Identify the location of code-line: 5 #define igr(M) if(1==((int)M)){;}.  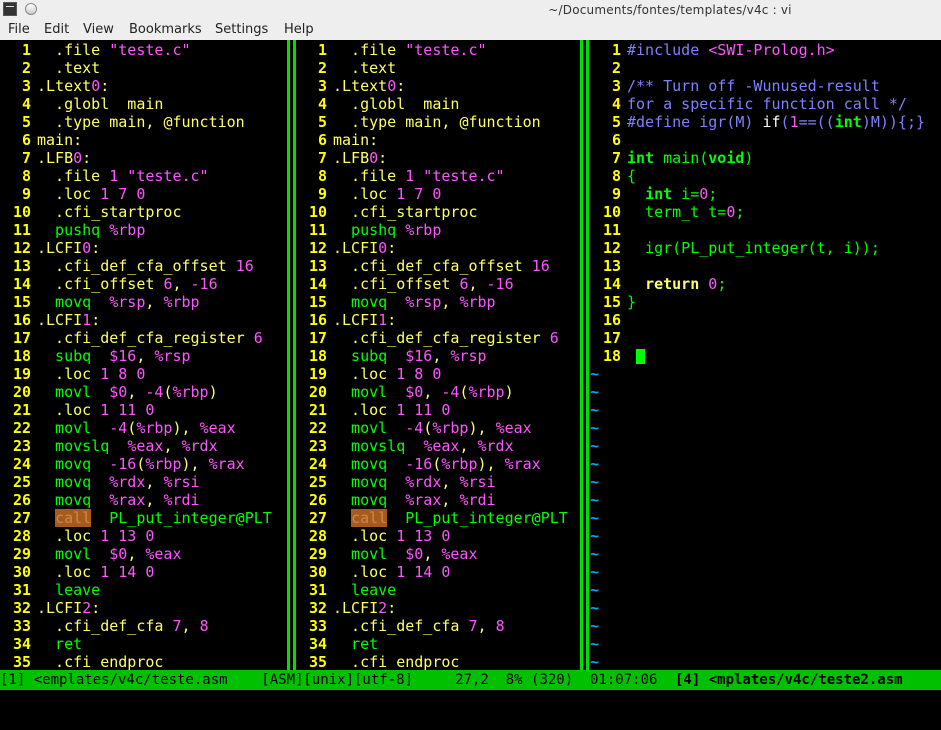
(765, 122).